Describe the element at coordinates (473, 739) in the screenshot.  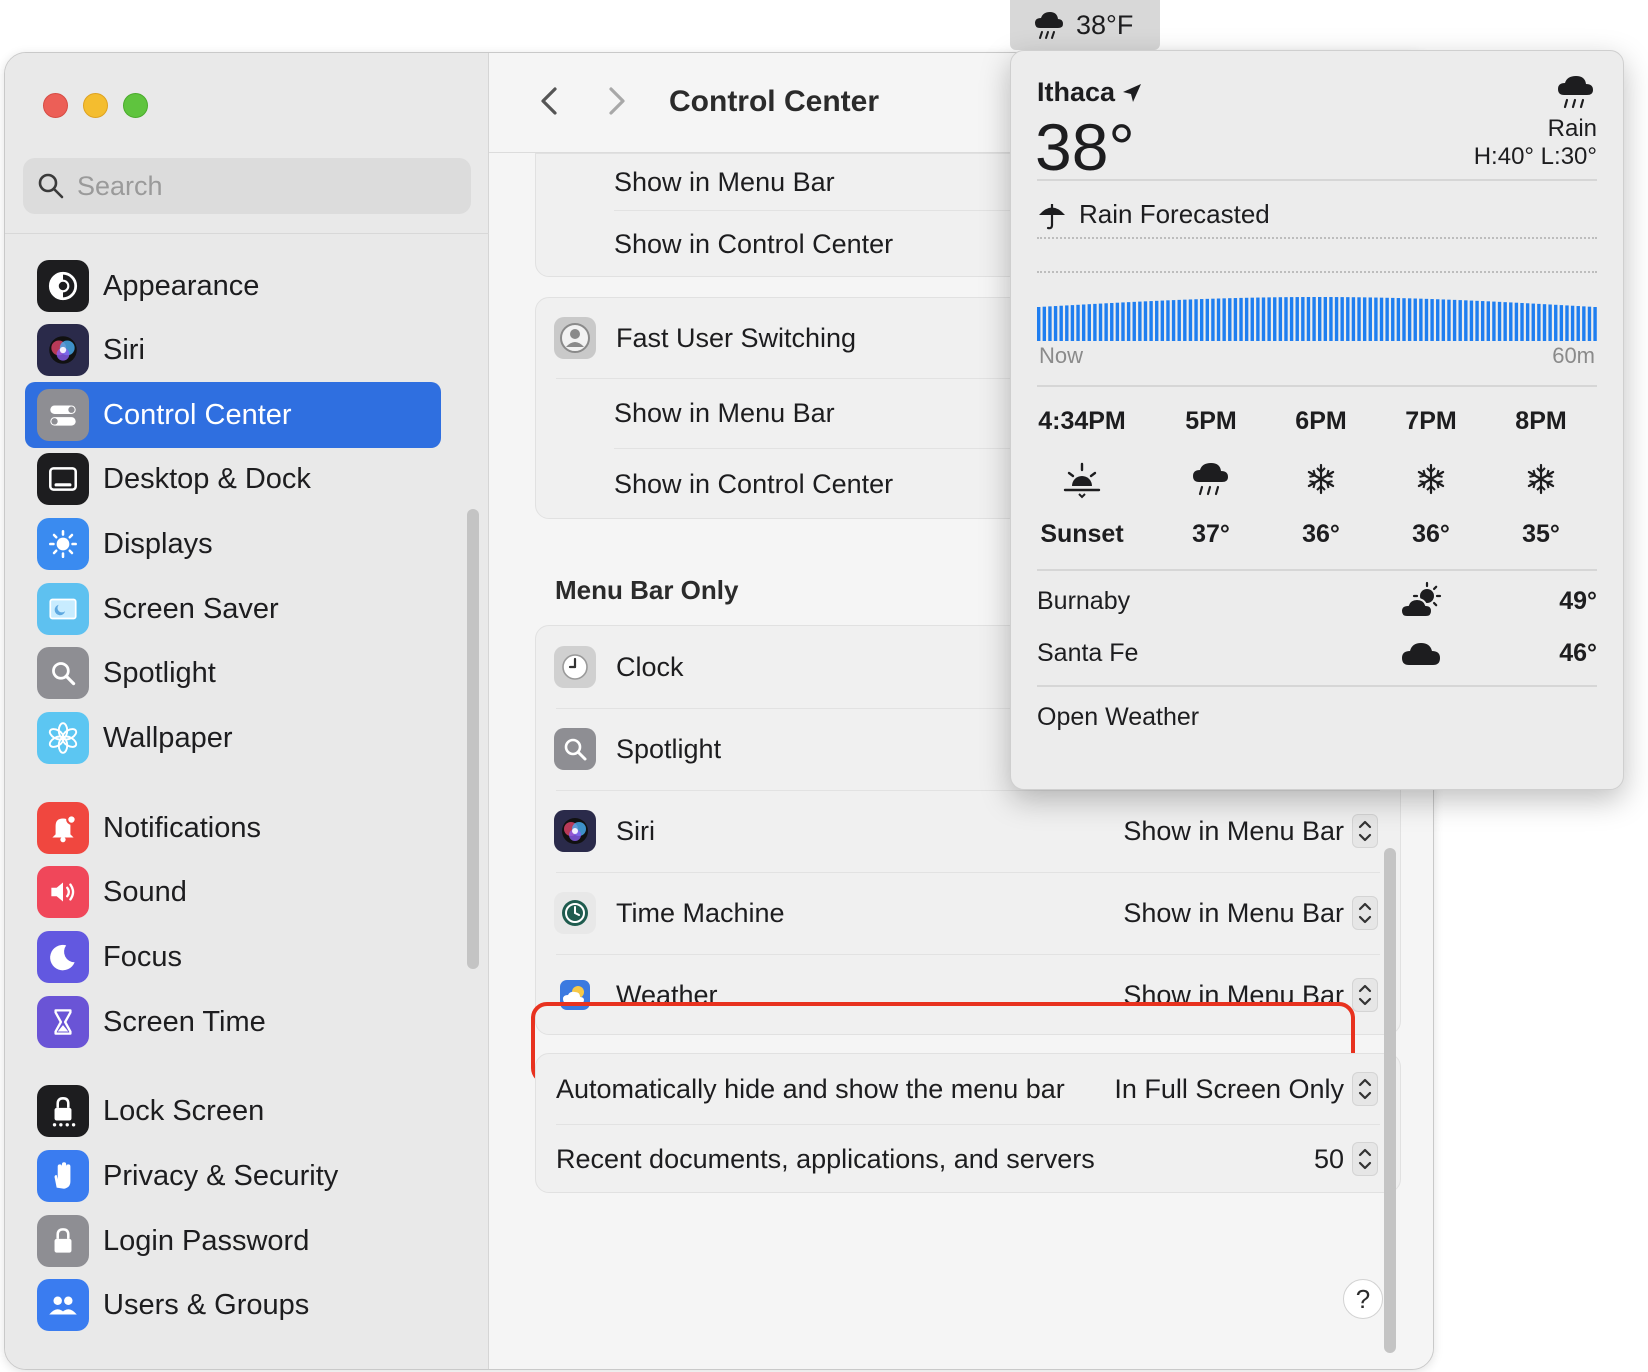
I see `sidebar-scrollbar` at that location.